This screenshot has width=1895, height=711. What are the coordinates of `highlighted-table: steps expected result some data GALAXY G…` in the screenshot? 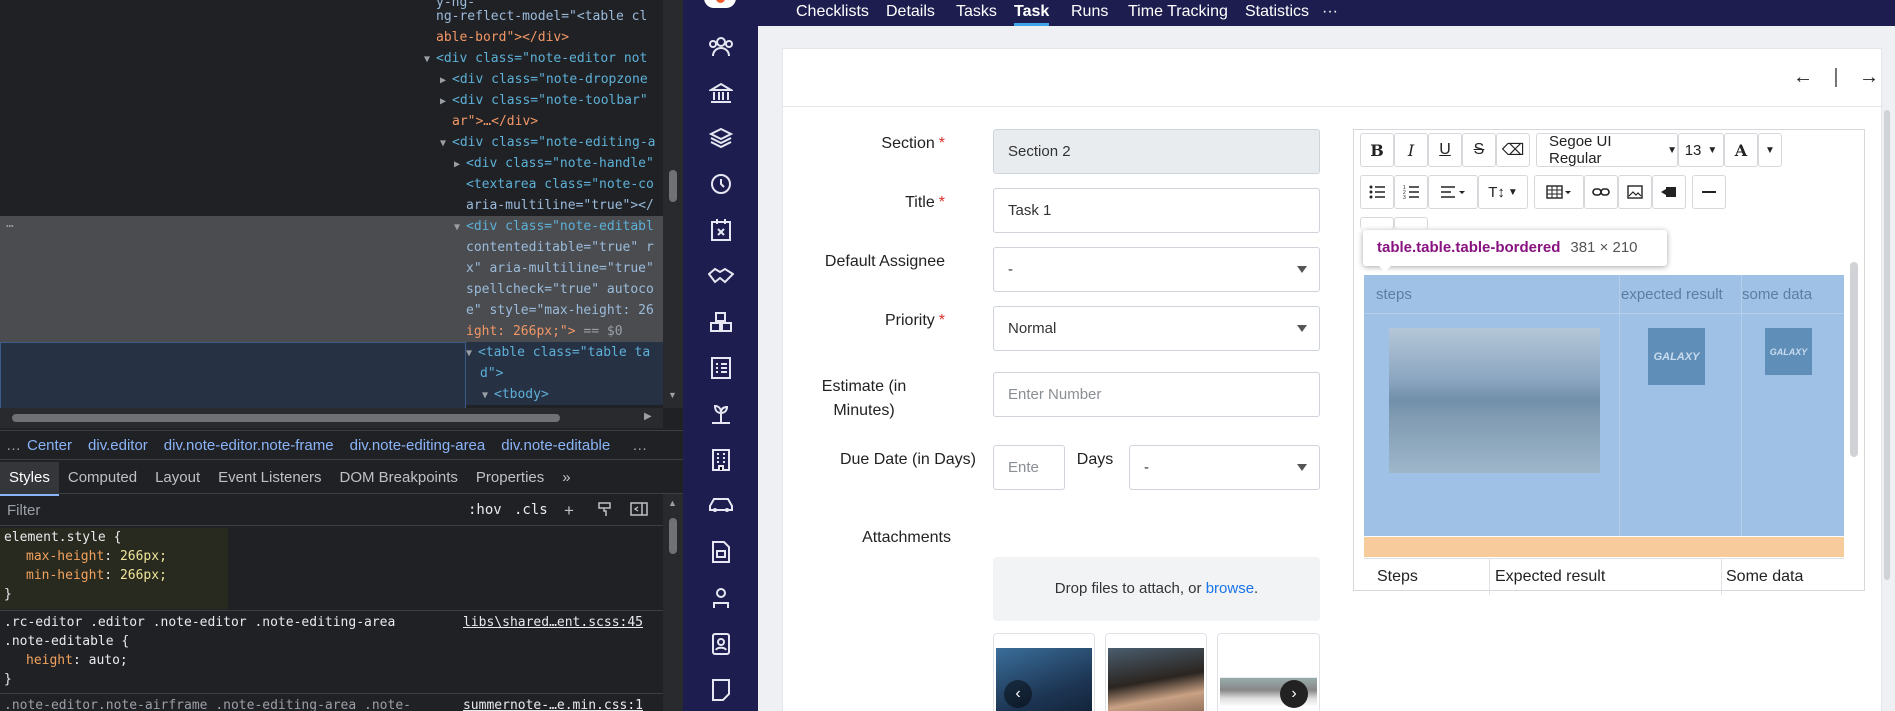 It's located at (1604, 405).